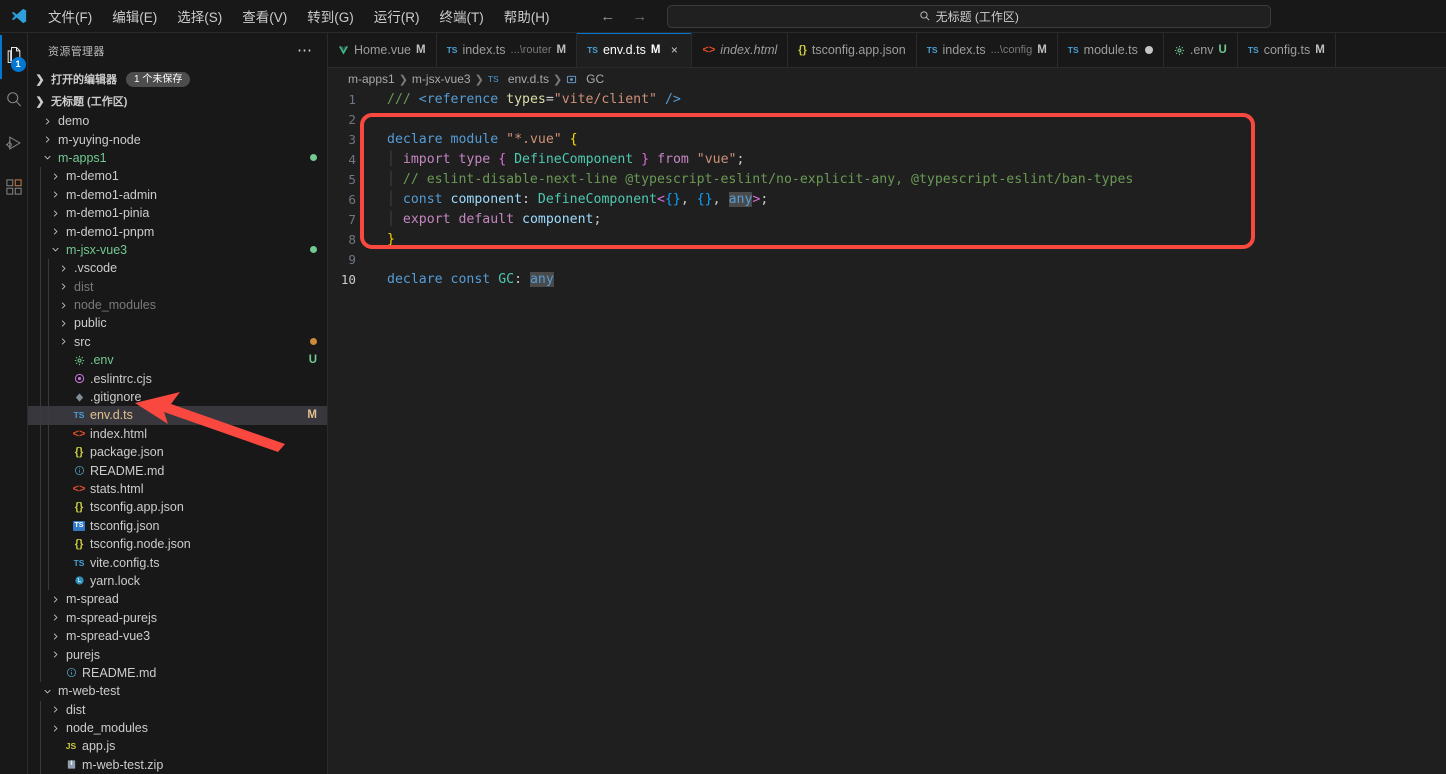  Describe the element at coordinates (108, 636) in the screenshot. I see `tree-item-label: m-spread-vue3` at that location.